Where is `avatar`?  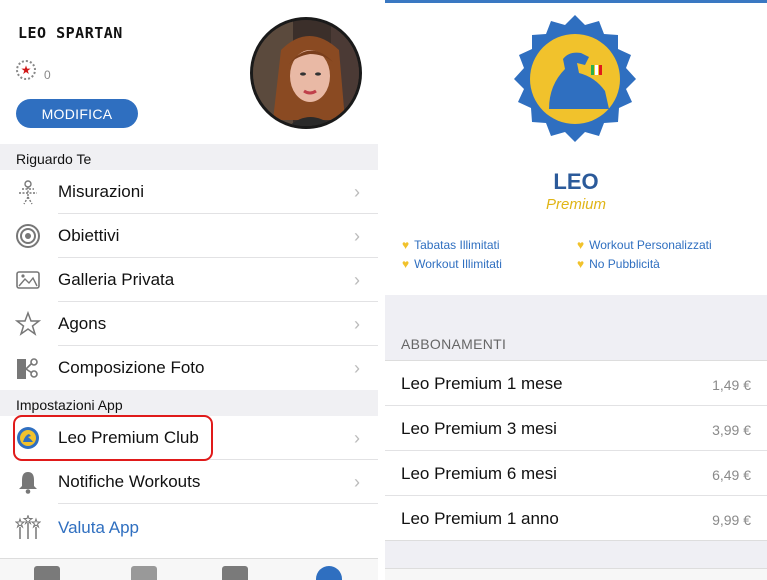 avatar is located at coordinates (306, 73).